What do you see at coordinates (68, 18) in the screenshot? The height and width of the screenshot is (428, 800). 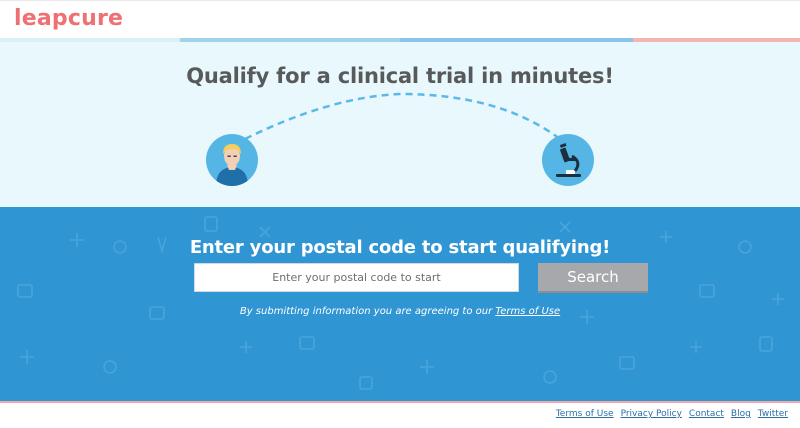 I see `leapcure-logo: leapcure` at bounding box center [68, 18].